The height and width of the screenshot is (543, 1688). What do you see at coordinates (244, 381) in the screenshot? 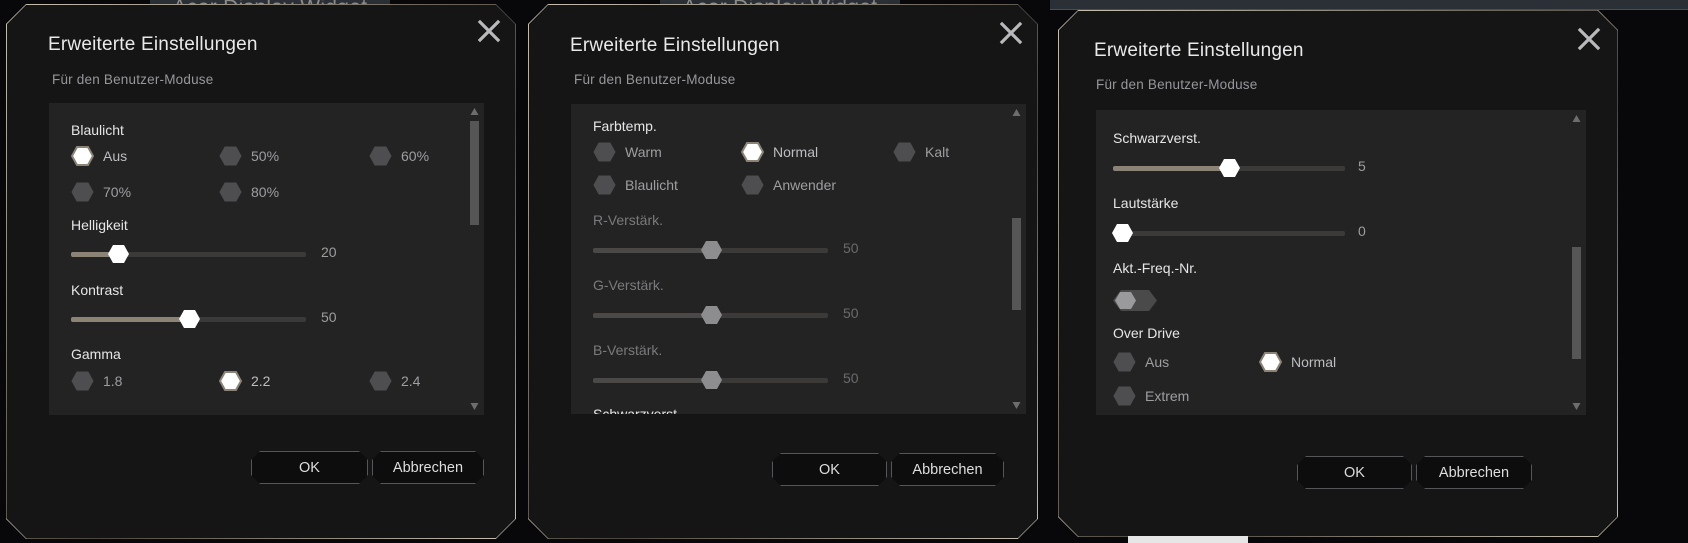
I see `radio-gamma-22: 2.2` at bounding box center [244, 381].